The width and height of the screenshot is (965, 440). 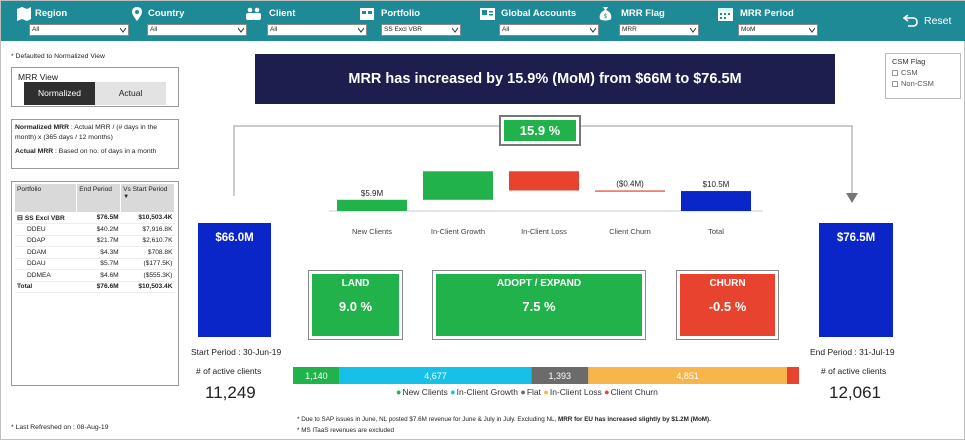 I want to click on filter-country-label: Country, so click(x=166, y=13).